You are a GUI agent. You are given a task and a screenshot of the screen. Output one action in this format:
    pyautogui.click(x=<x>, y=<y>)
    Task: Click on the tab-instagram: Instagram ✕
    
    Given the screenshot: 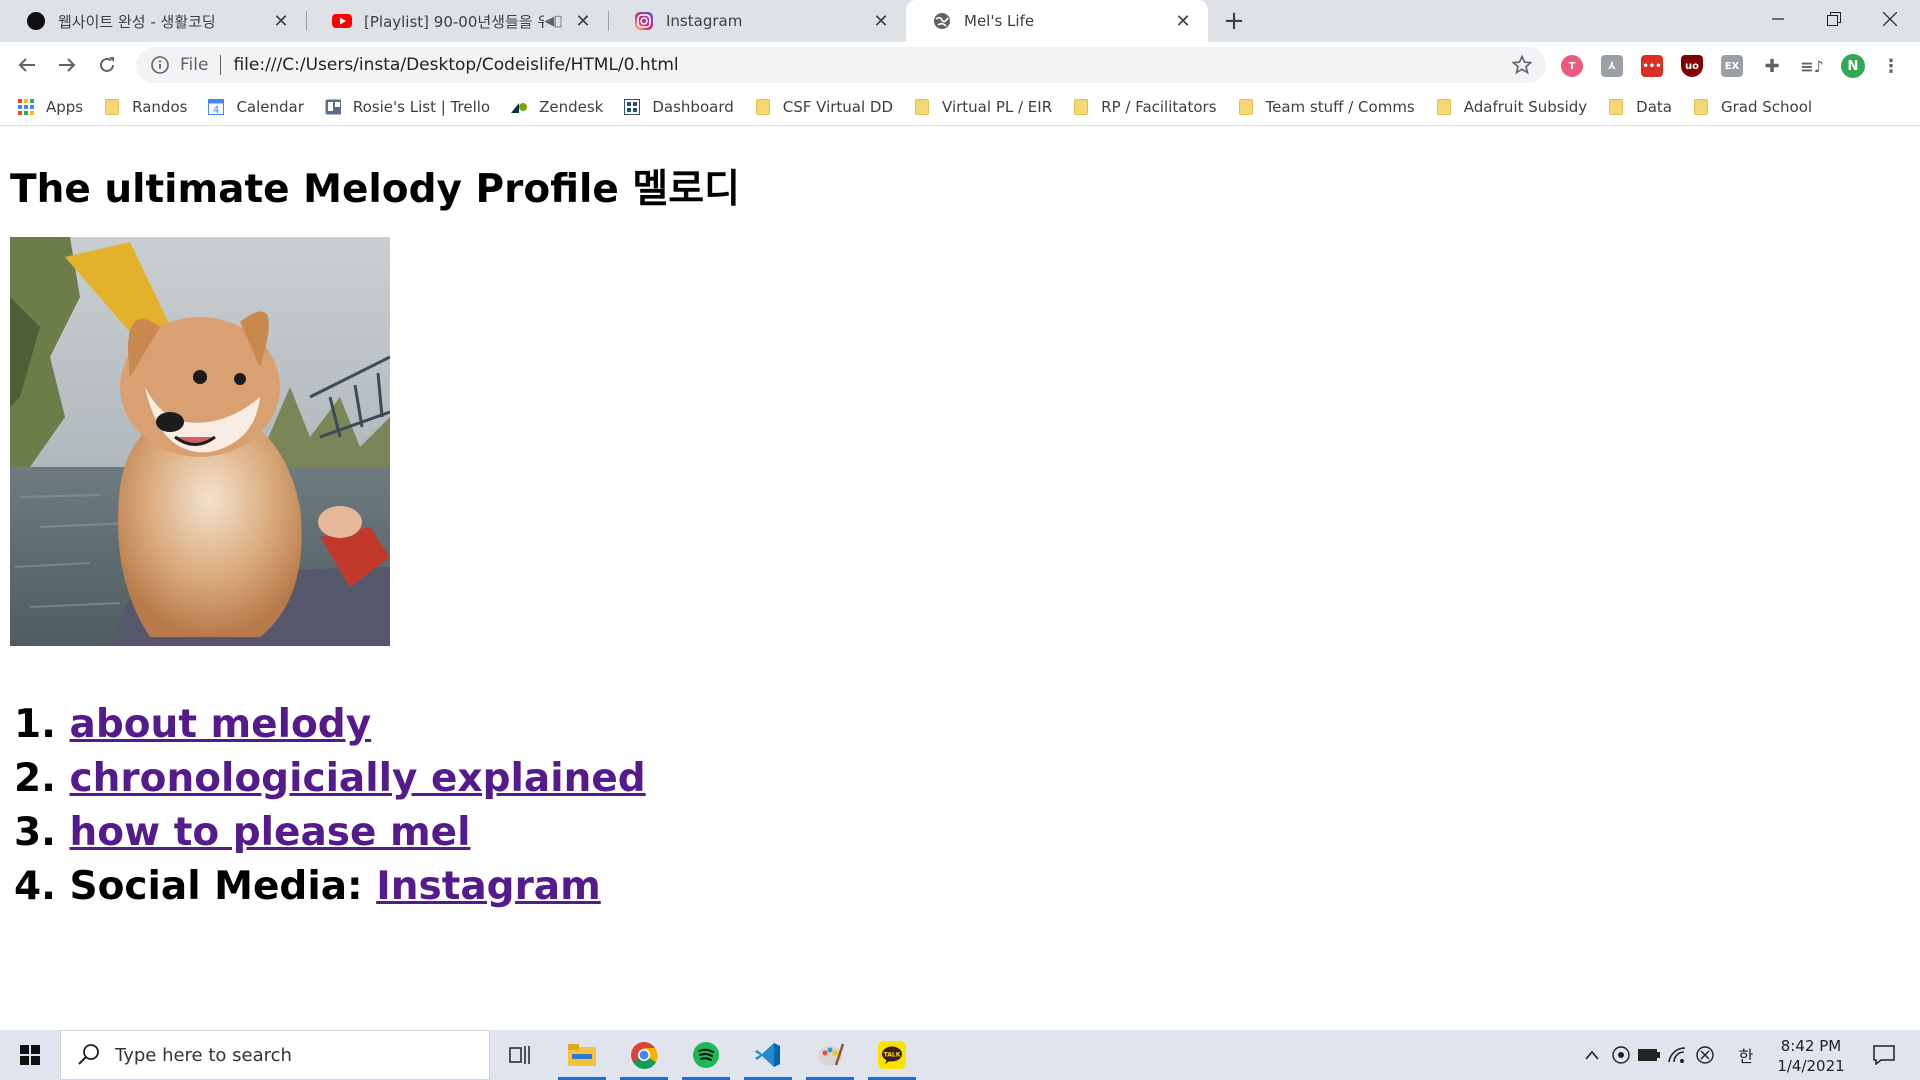 What is the action you would take?
    pyautogui.click(x=757, y=21)
    